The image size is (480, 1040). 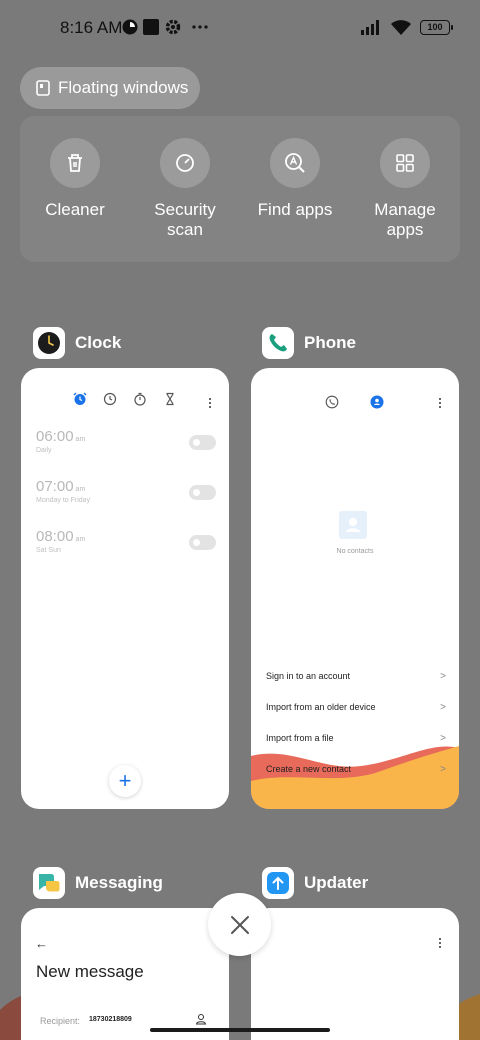 I want to click on alarm-repeat: Monday to Friday, so click(x=63, y=500).